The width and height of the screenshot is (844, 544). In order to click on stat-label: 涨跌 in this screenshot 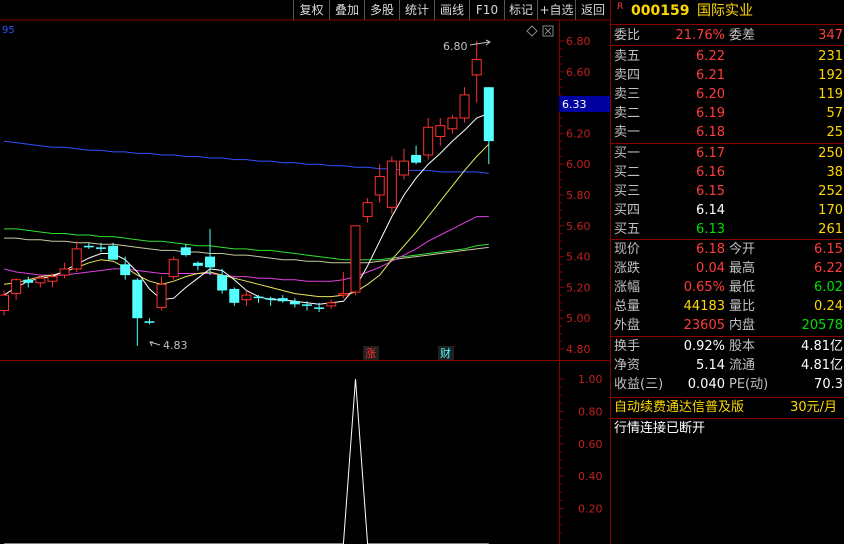, I will do `click(627, 268)`.